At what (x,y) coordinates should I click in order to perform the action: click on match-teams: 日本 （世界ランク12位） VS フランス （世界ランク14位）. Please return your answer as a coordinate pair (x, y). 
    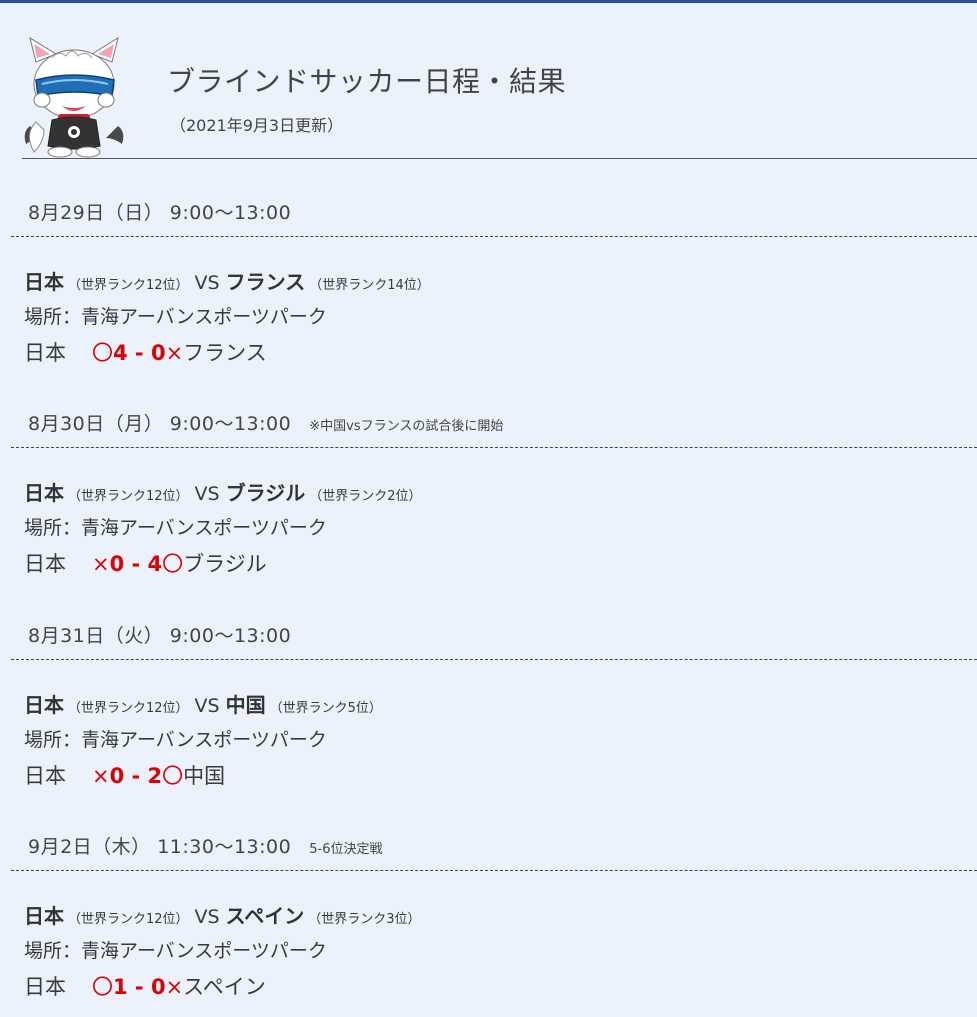
    Looking at the image, I should click on (230, 280).